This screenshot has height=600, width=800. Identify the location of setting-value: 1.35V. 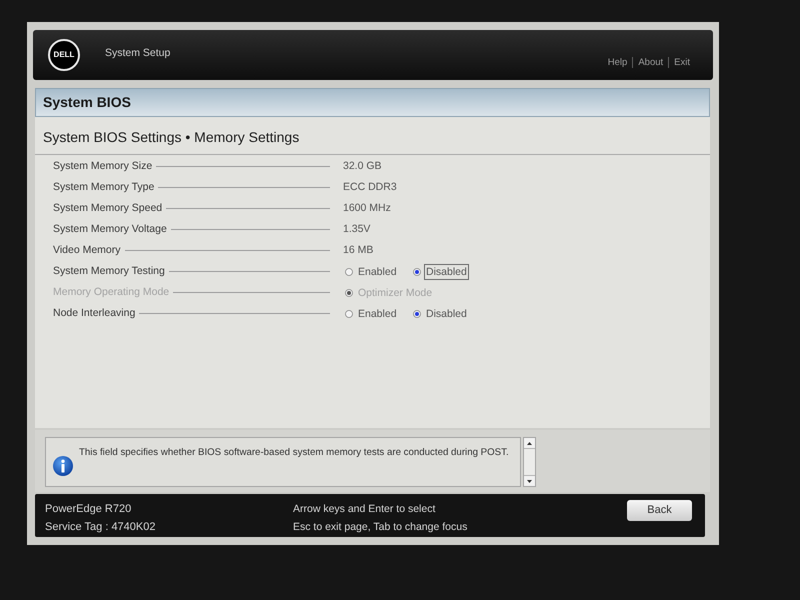
(356, 229).